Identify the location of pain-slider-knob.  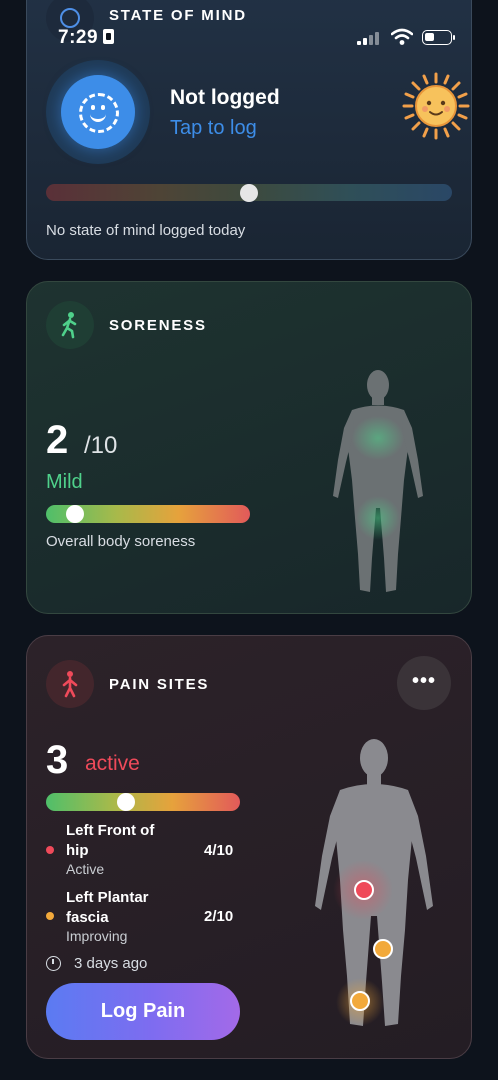
(125, 802).